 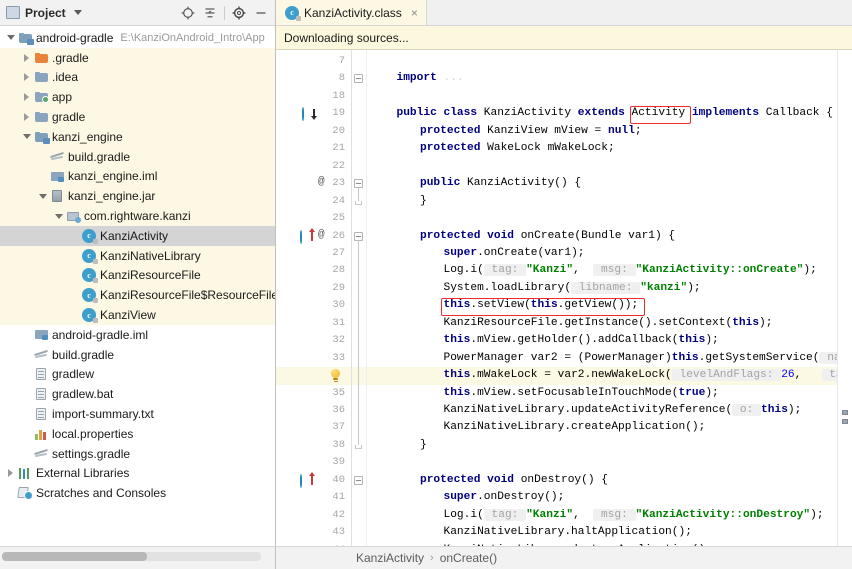 I want to click on implemented-method-icon, so click(x=311, y=114).